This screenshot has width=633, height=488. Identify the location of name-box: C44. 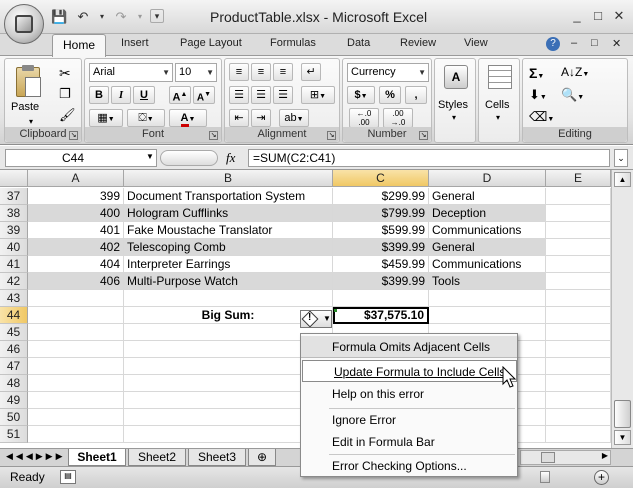
(81, 158).